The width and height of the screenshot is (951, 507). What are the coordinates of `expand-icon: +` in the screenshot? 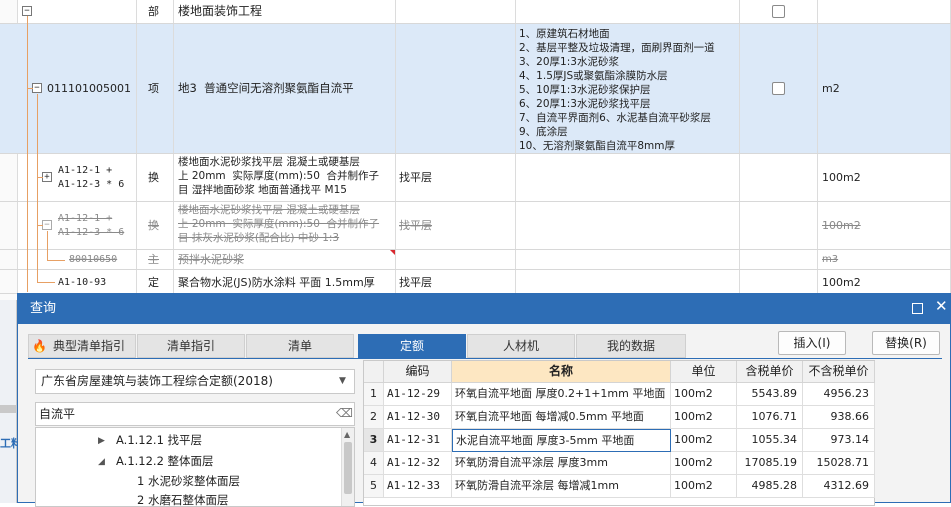 It's located at (47, 177).